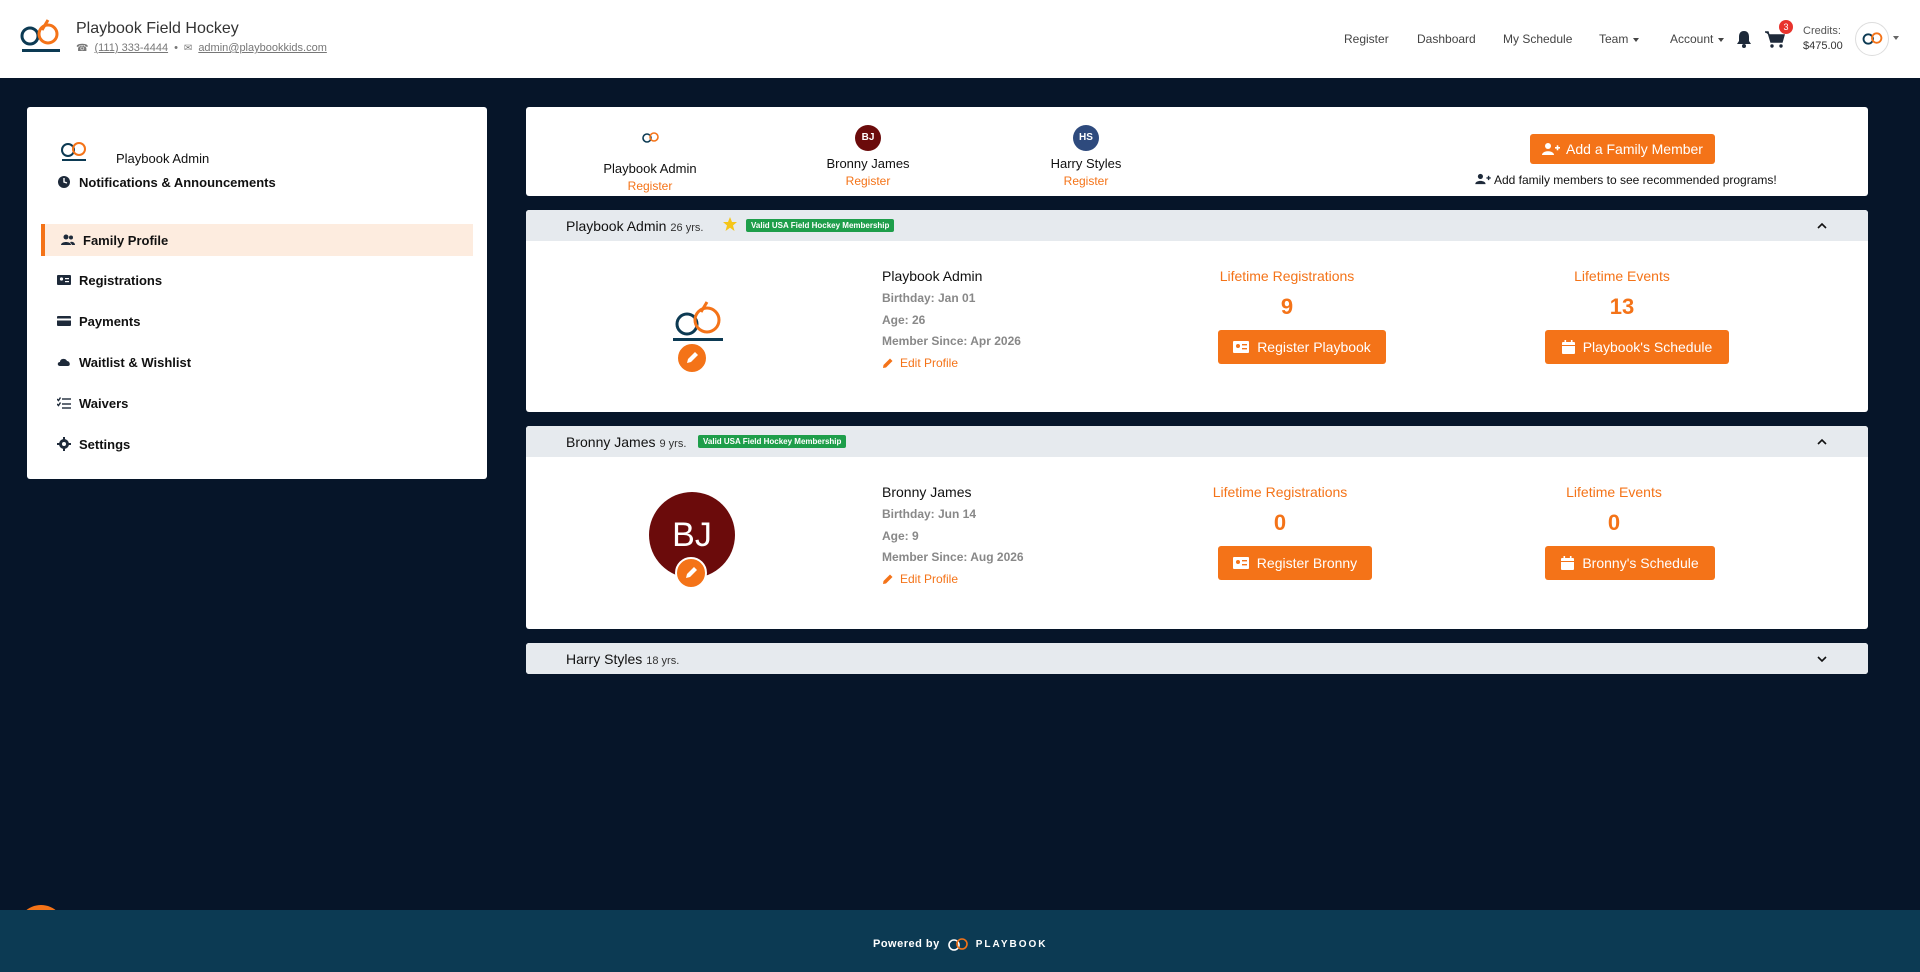 The image size is (1920, 972). What do you see at coordinates (126, 240) in the screenshot?
I see `sidebar-item-label: Family Profile` at bounding box center [126, 240].